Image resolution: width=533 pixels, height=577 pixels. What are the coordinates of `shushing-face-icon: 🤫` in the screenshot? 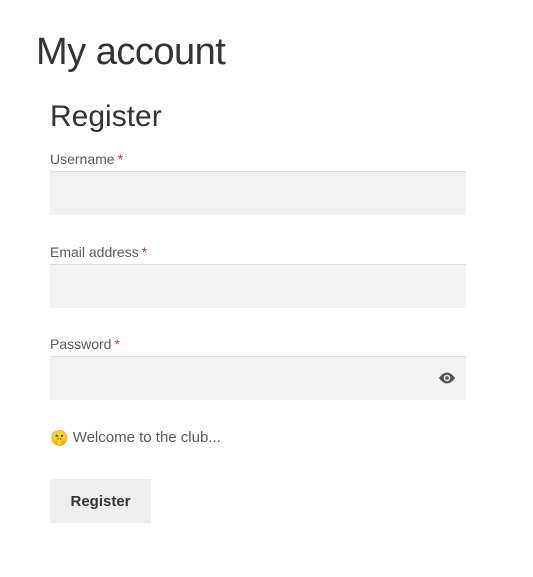 It's located at (59, 438).